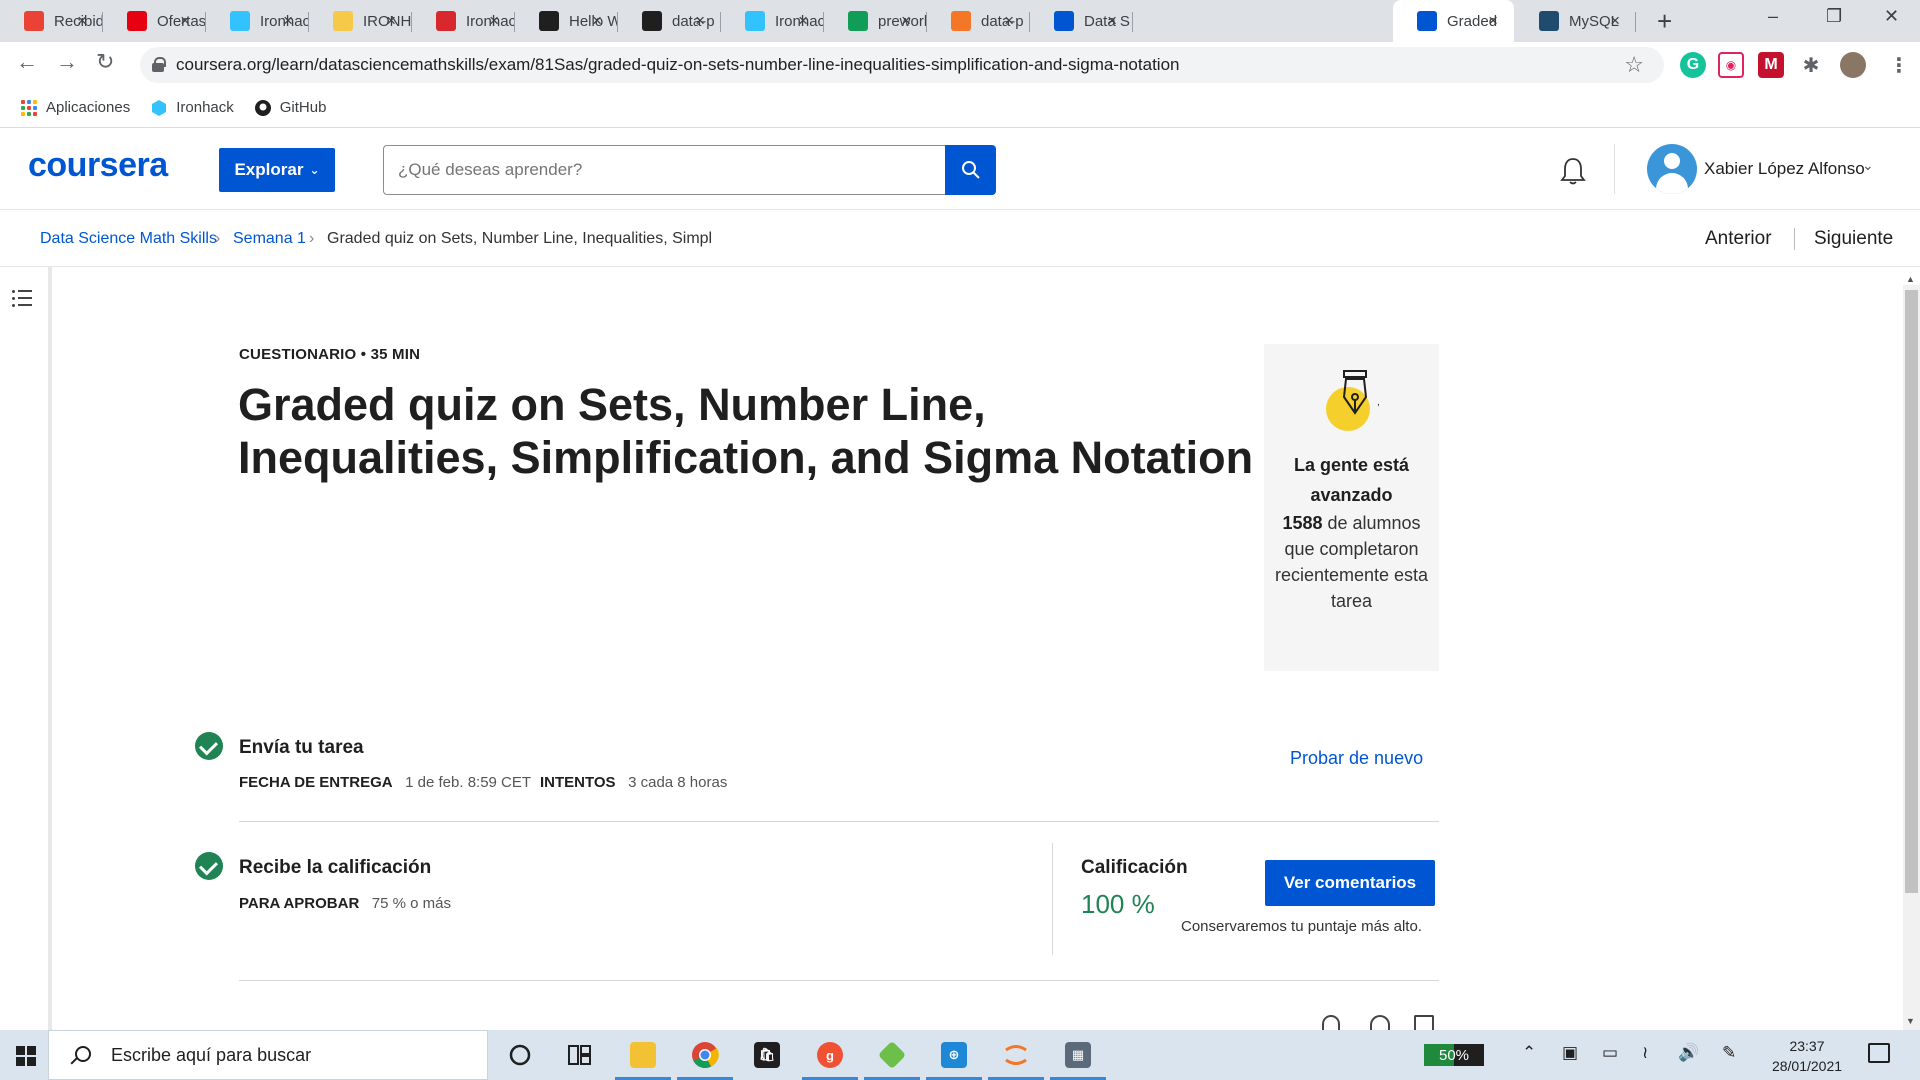 The height and width of the screenshot is (1080, 1920). Describe the element at coordinates (105, 62) in the screenshot. I see `reload-icon: ↻` at that location.